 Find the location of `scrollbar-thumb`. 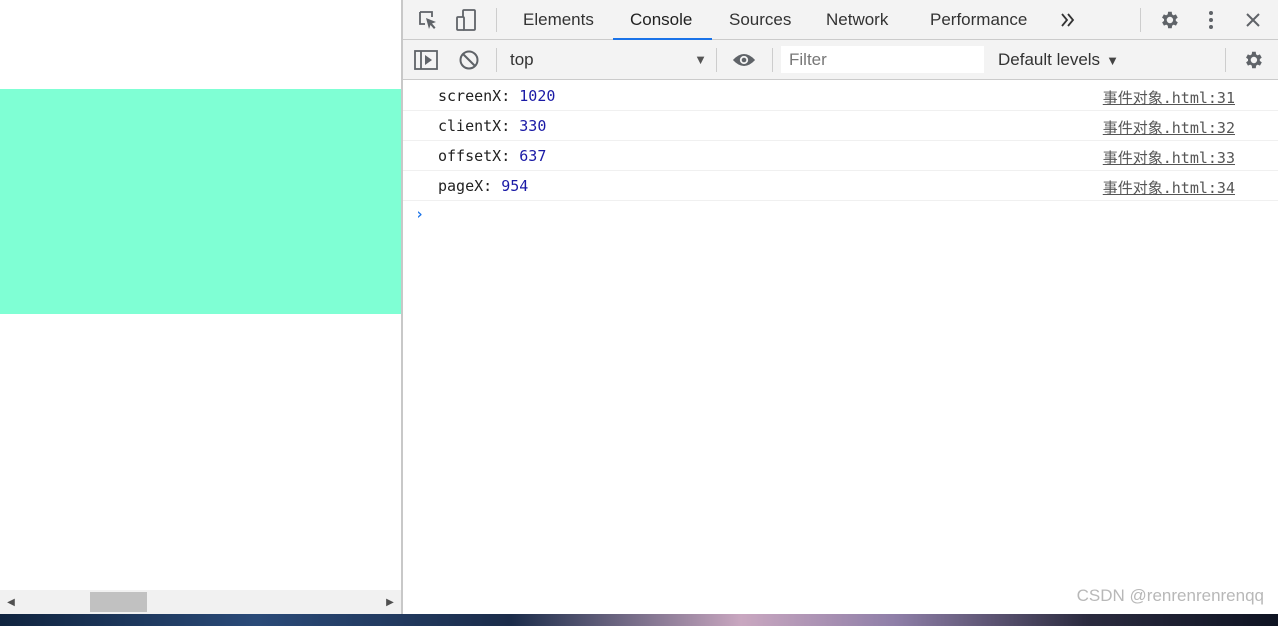

scrollbar-thumb is located at coordinates (118, 602).